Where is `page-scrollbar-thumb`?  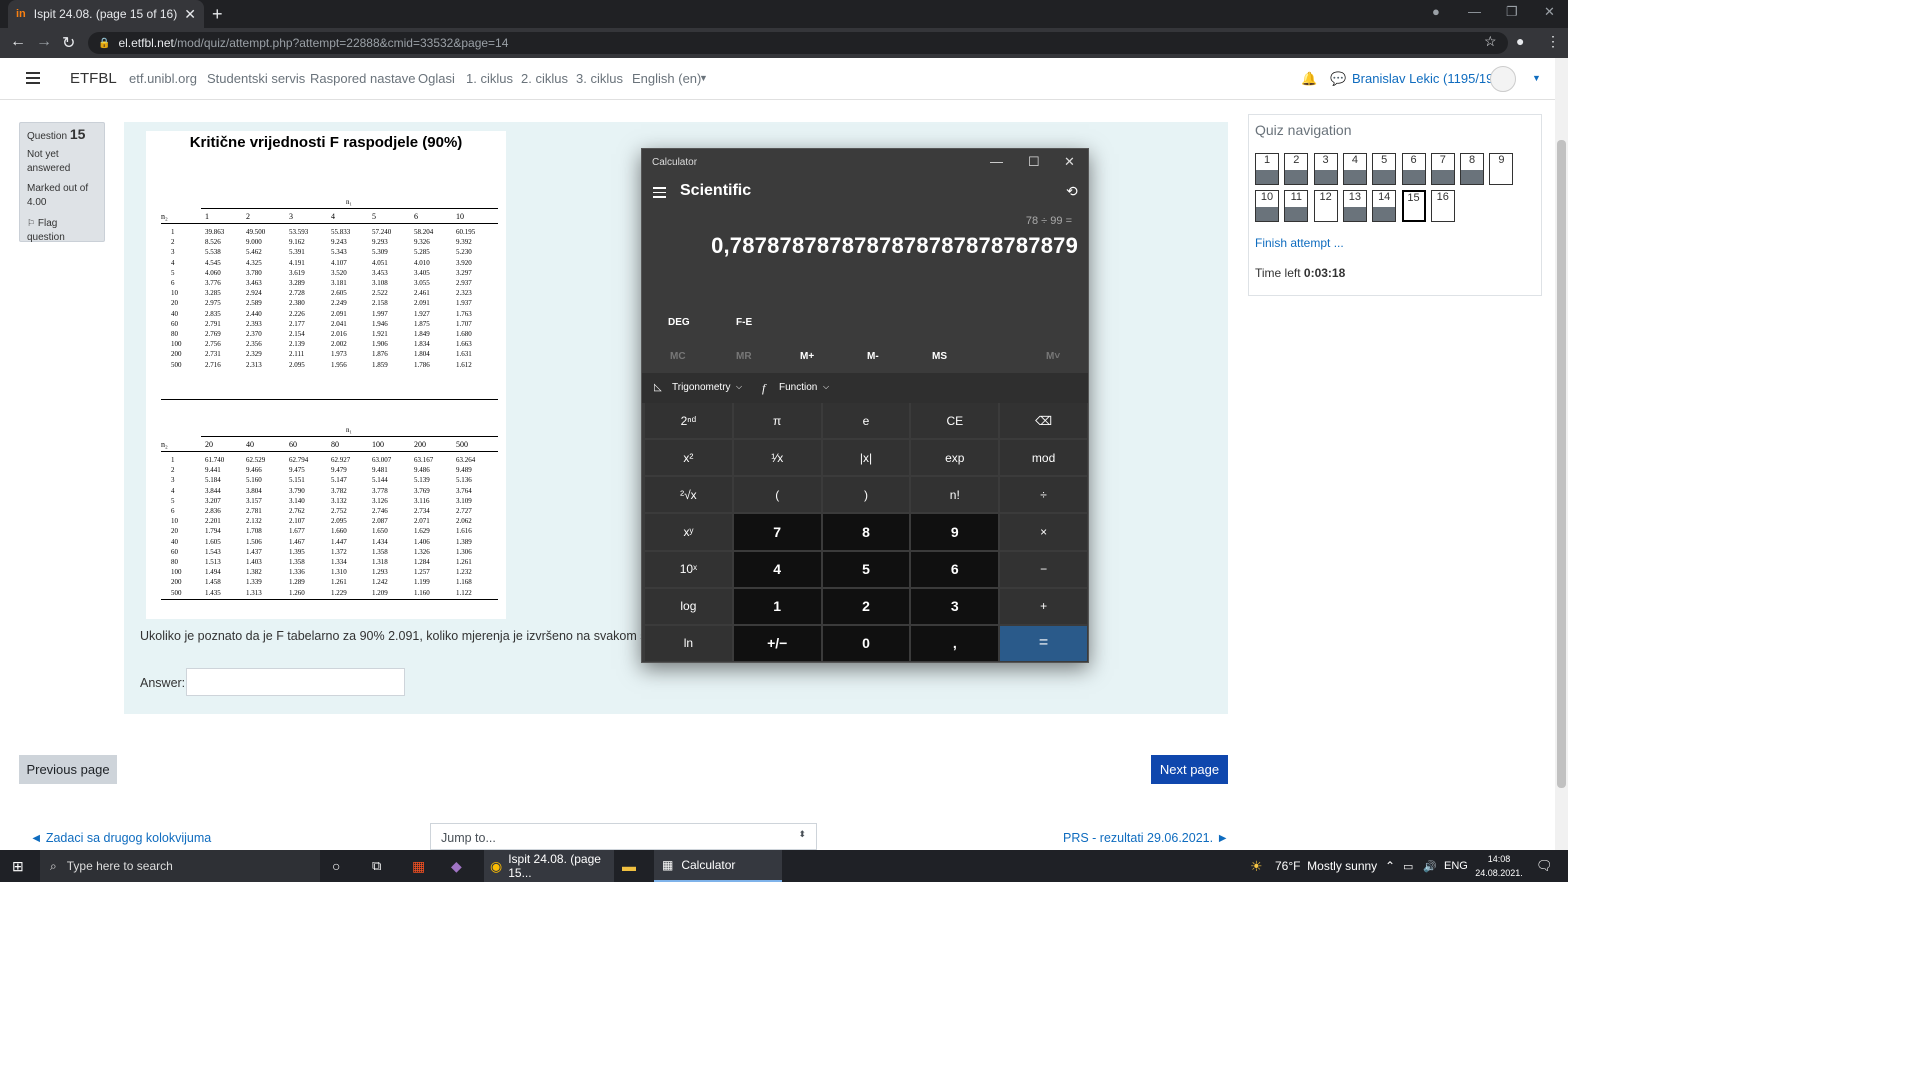 page-scrollbar-thumb is located at coordinates (1561, 464).